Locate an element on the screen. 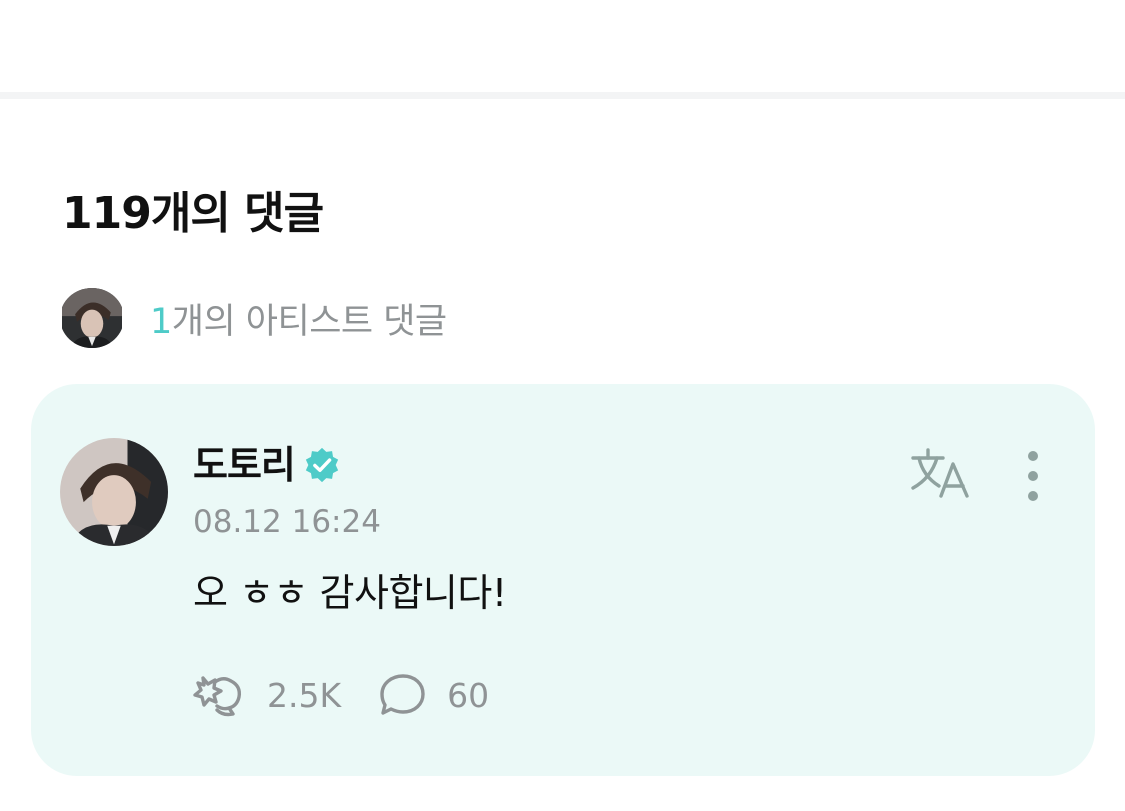  like-button: 2.5K is located at coordinates (267, 695).